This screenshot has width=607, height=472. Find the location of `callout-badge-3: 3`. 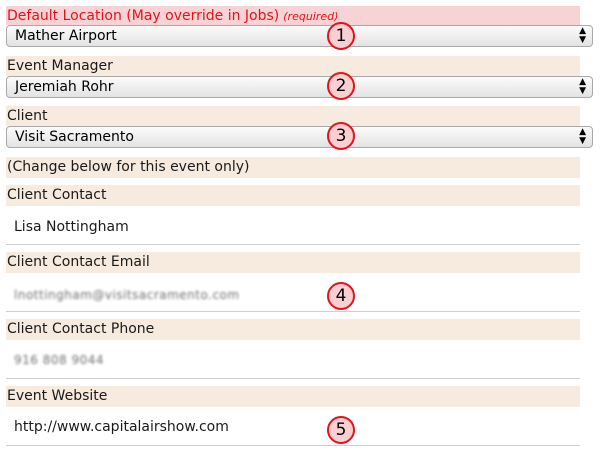

callout-badge-3: 3 is located at coordinates (341, 136).